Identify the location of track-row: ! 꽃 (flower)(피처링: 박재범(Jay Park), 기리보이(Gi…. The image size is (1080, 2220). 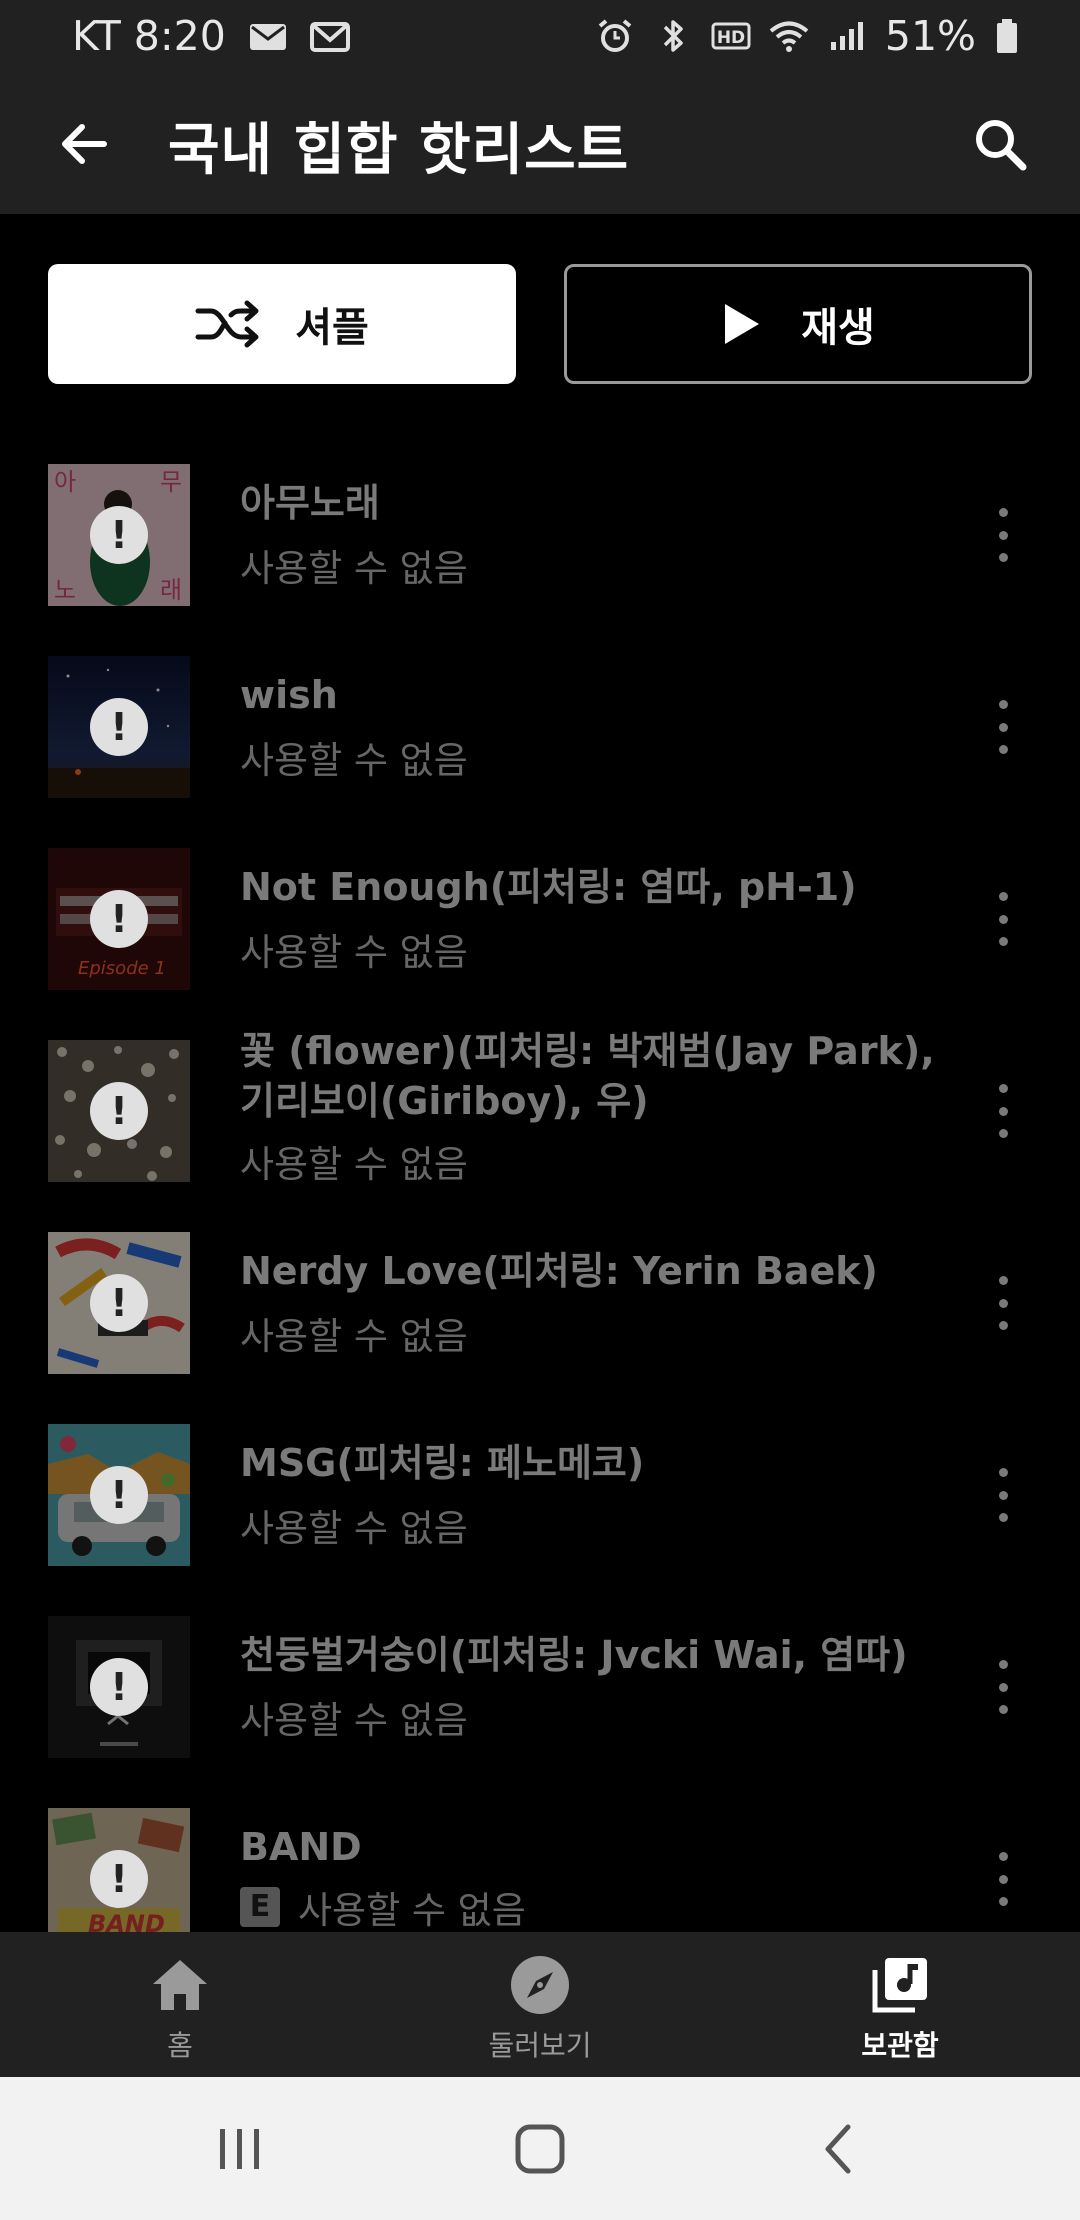
(540, 1112).